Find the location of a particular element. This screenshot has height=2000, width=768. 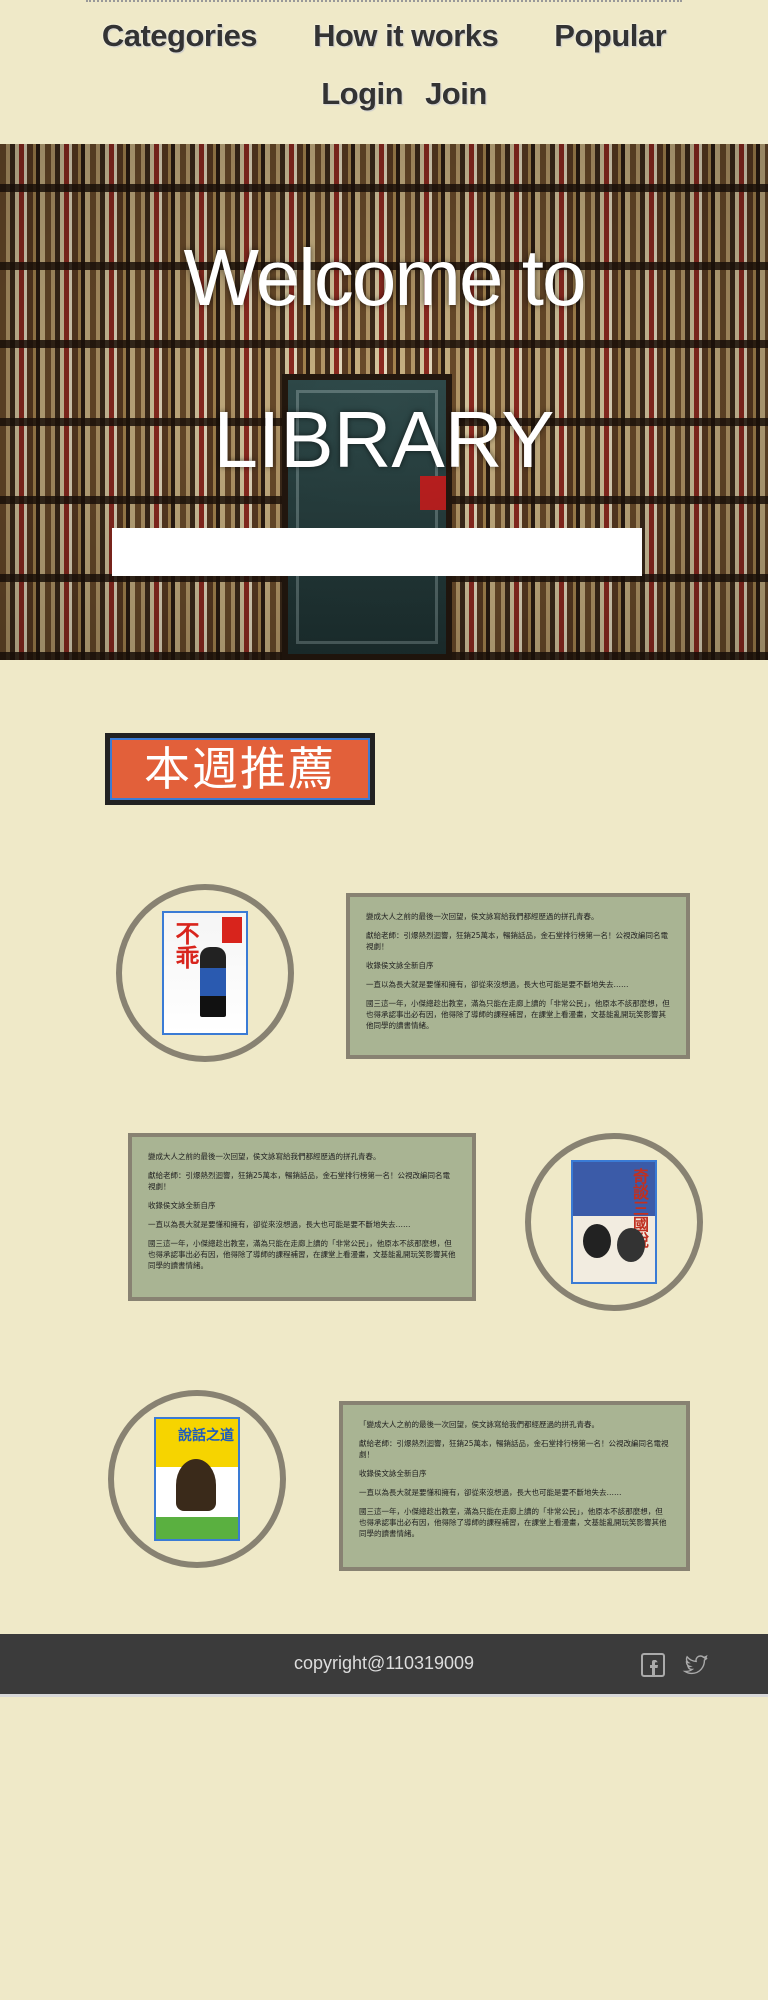

weekly-picks-badge: 本週推薦 is located at coordinates (240, 769).